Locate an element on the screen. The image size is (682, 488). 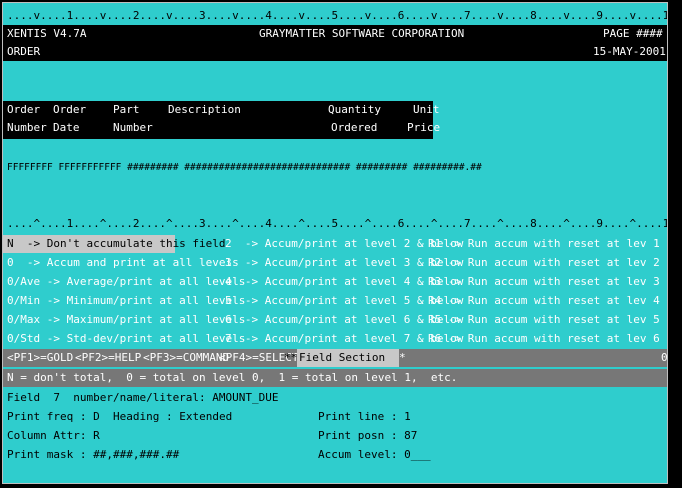
page-label: PAGE #### is located at coordinates (633, 33).